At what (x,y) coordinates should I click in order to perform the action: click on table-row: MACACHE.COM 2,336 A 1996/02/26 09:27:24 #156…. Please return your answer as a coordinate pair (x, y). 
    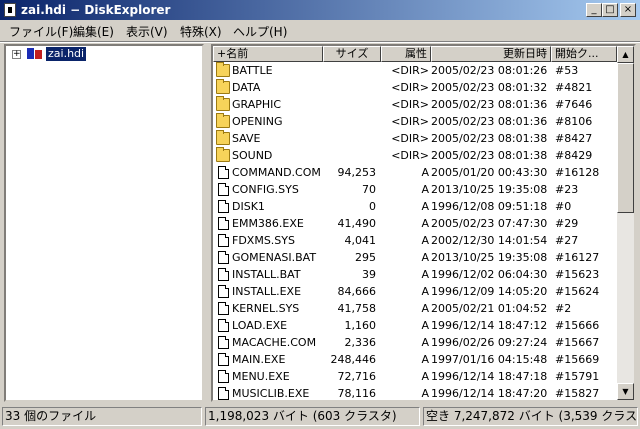
    Looking at the image, I should click on (415, 342).